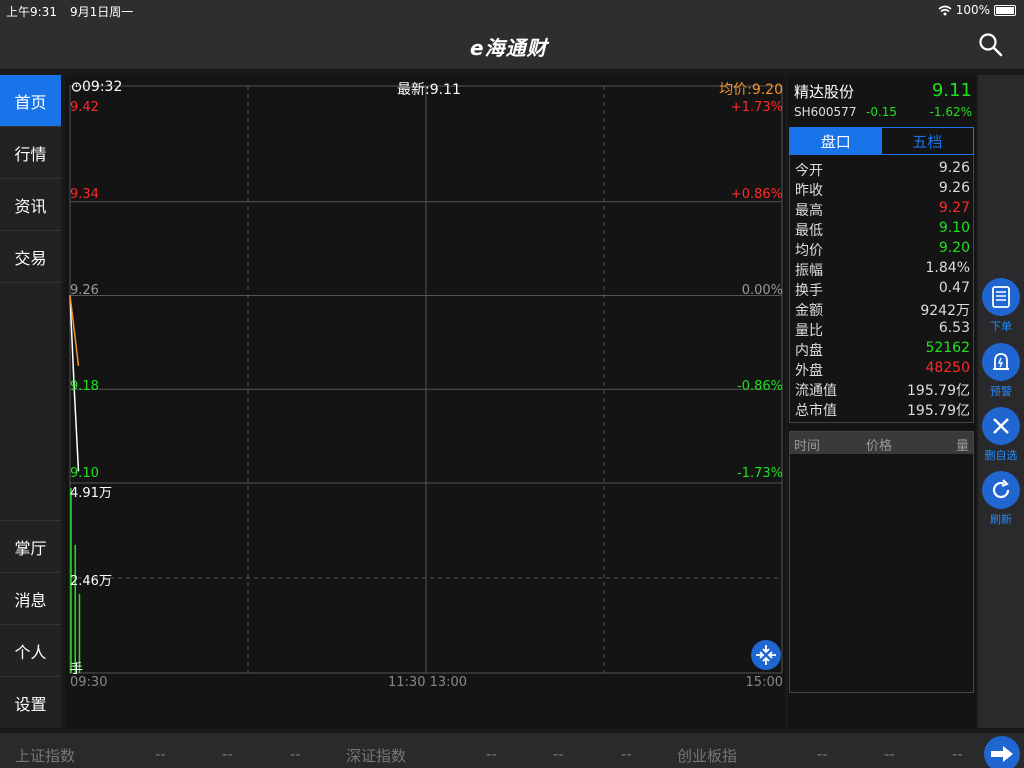 Image resolution: width=1024 pixels, height=768 pixels. I want to click on refresh-button: 刷新, so click(1001, 499).